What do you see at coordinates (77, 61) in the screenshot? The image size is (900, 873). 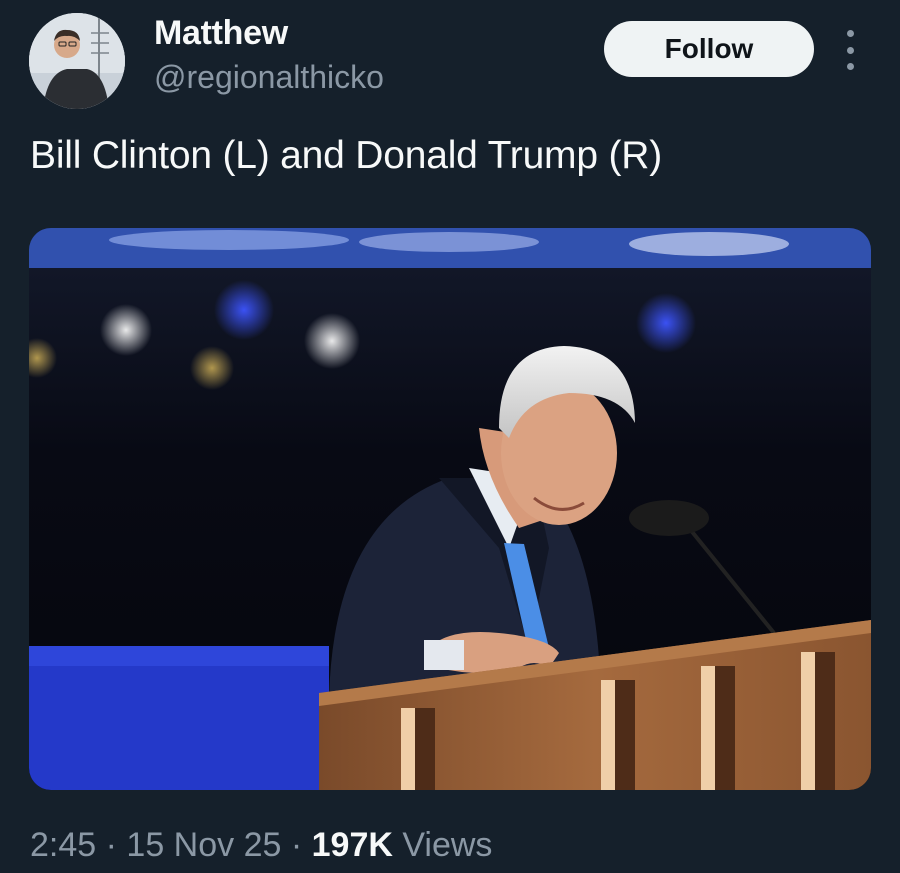 I see `user-avatar` at bounding box center [77, 61].